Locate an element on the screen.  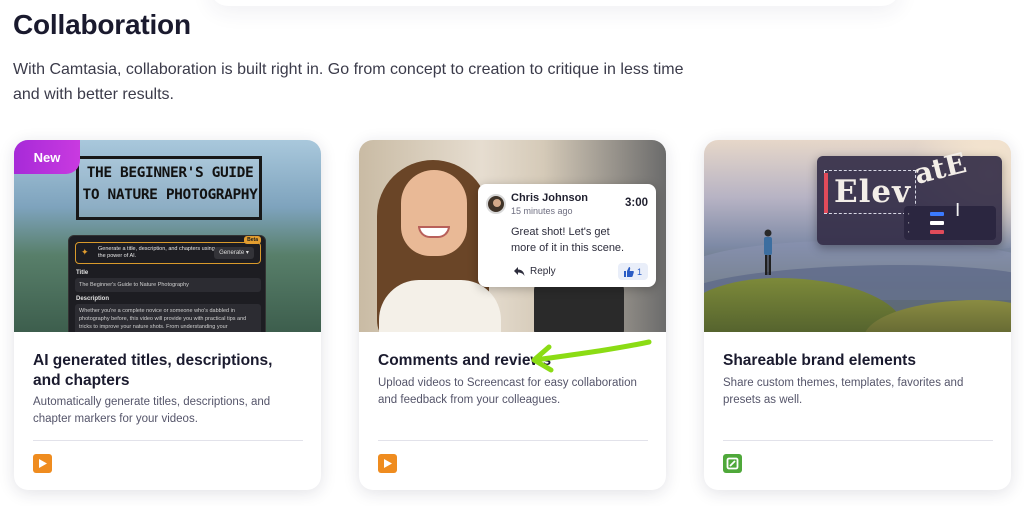
like-button: 1 is located at coordinates (633, 271).